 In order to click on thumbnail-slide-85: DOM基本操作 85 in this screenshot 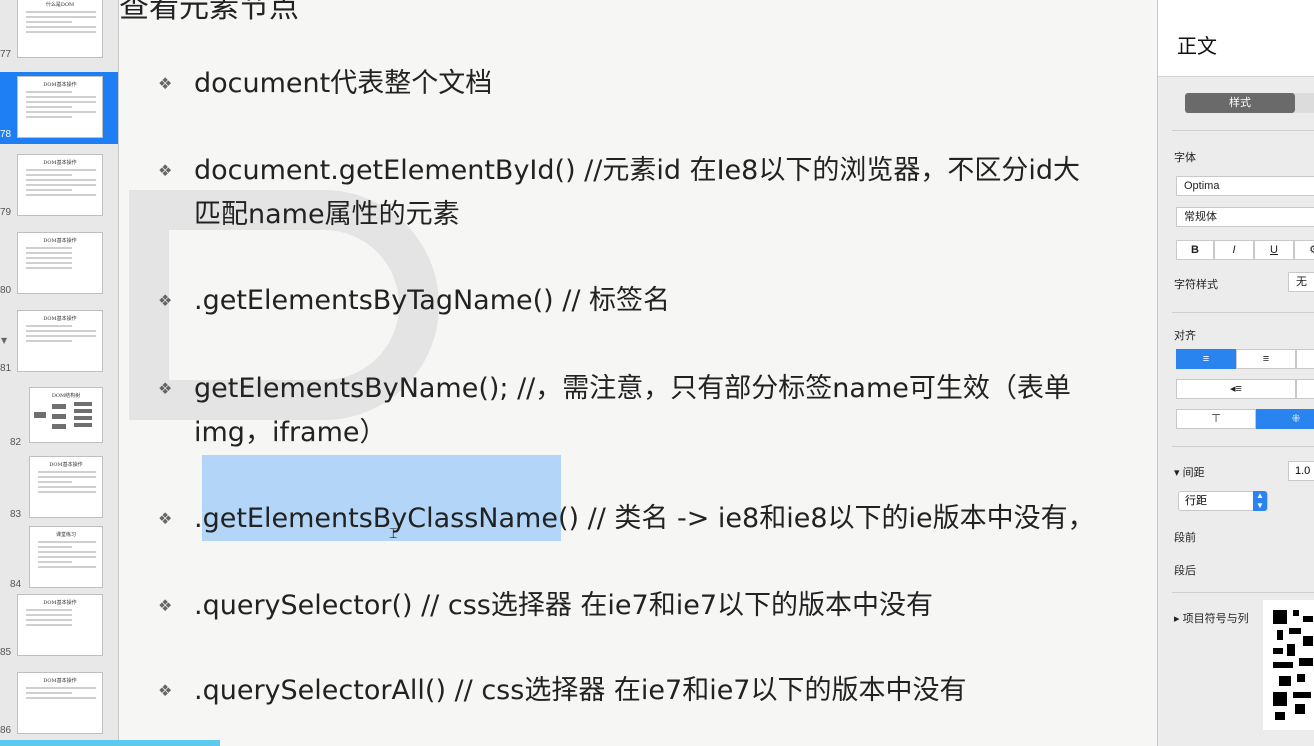, I will do `click(59, 626)`.